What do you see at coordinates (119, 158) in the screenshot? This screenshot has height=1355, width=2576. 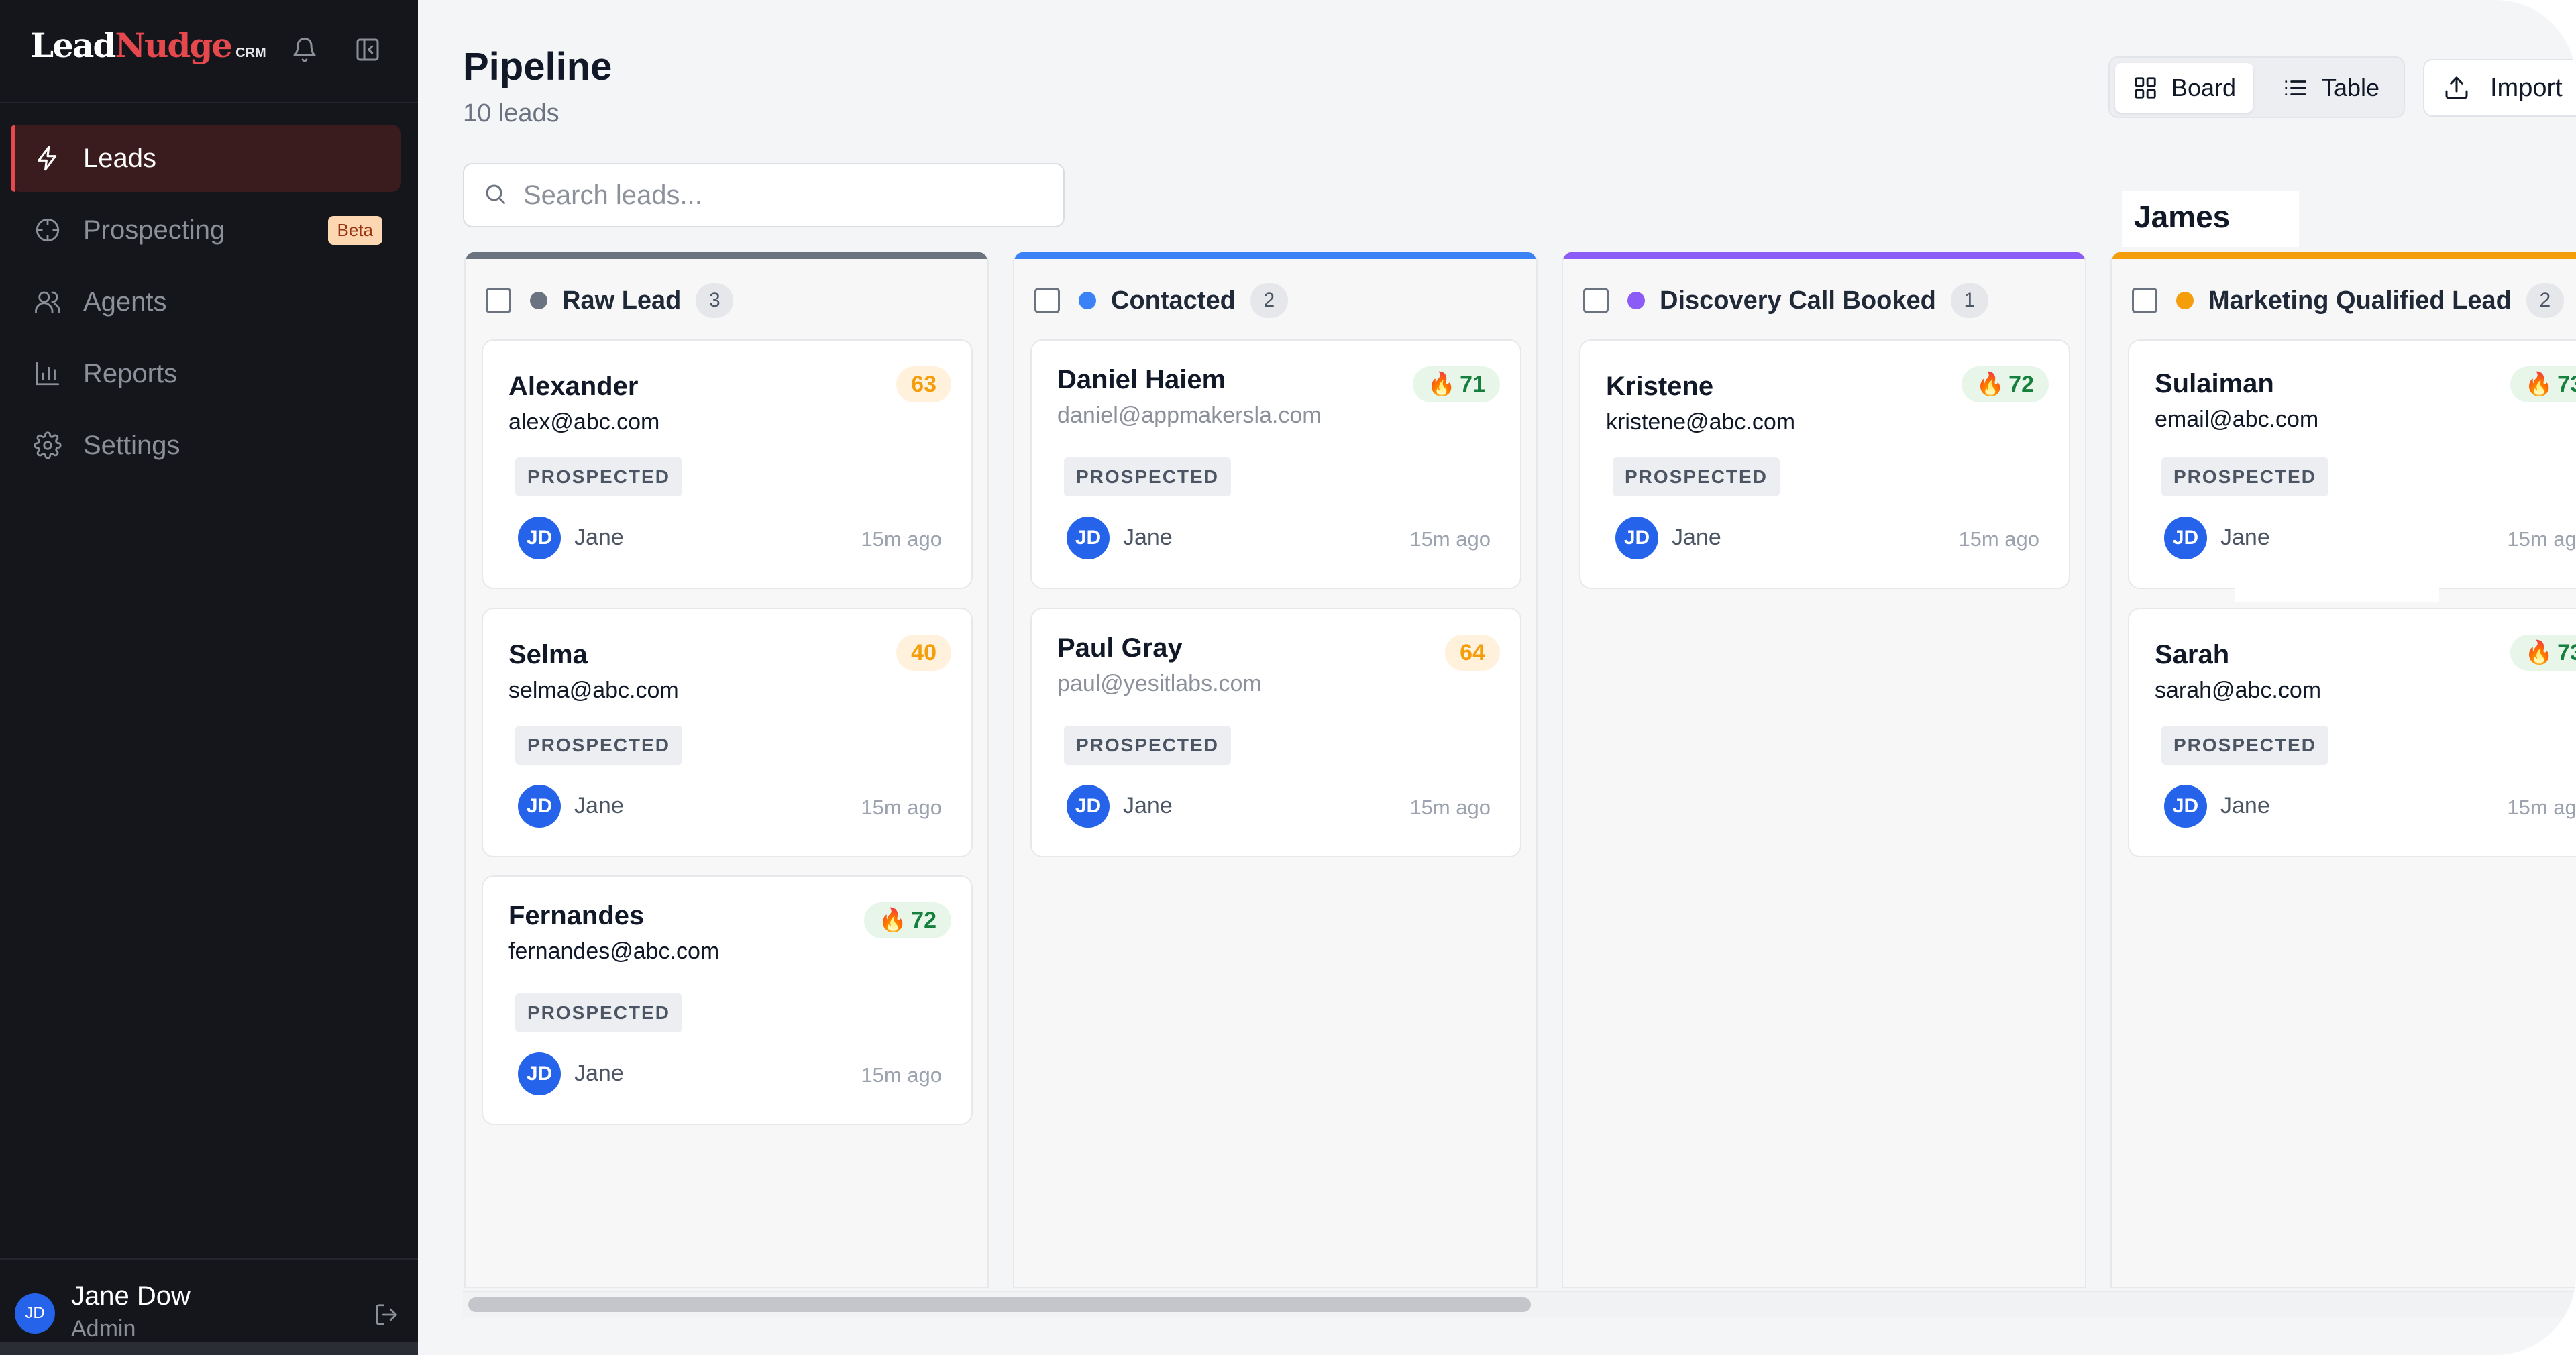 I see `sidebar-item-label: Leads` at bounding box center [119, 158].